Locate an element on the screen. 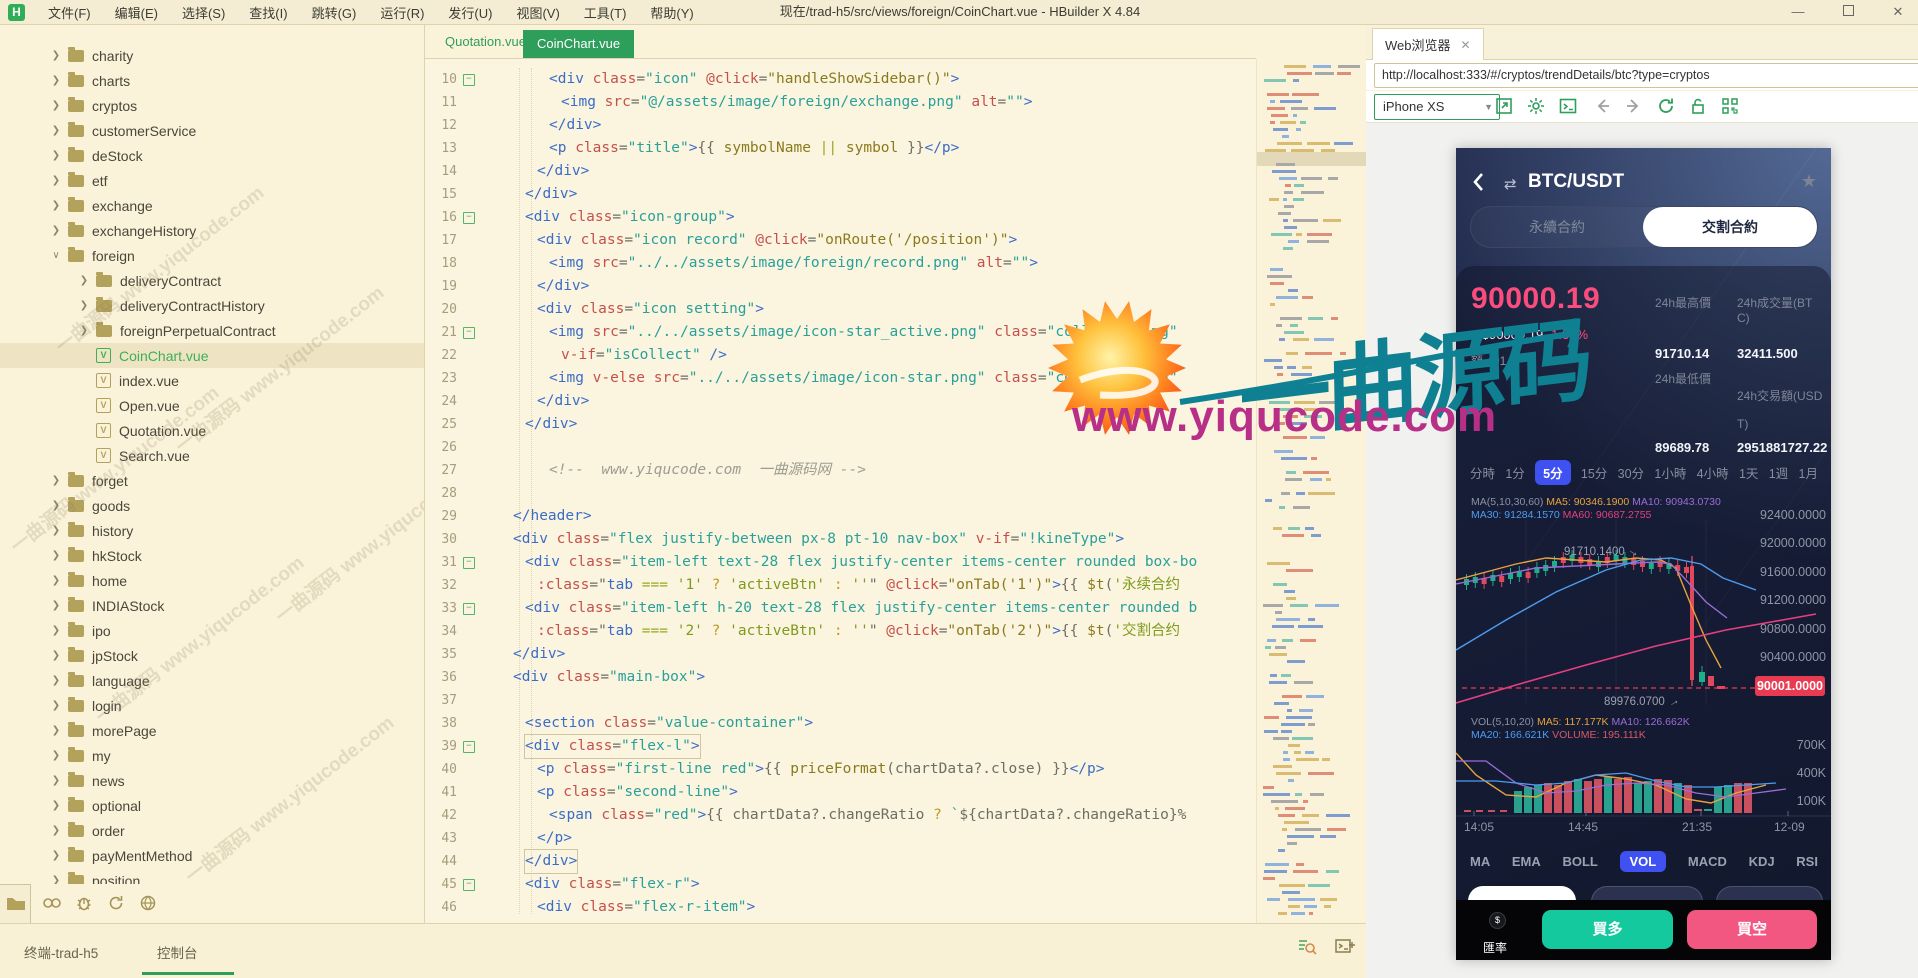 This screenshot has height=978, width=1918. code-line-22: 22 v-if="isCollect" /> is located at coordinates (840, 355).